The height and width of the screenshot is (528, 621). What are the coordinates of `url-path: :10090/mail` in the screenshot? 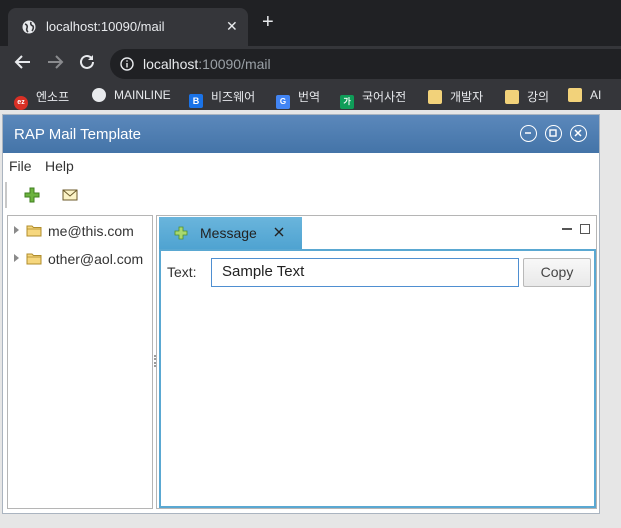 It's located at (234, 64).